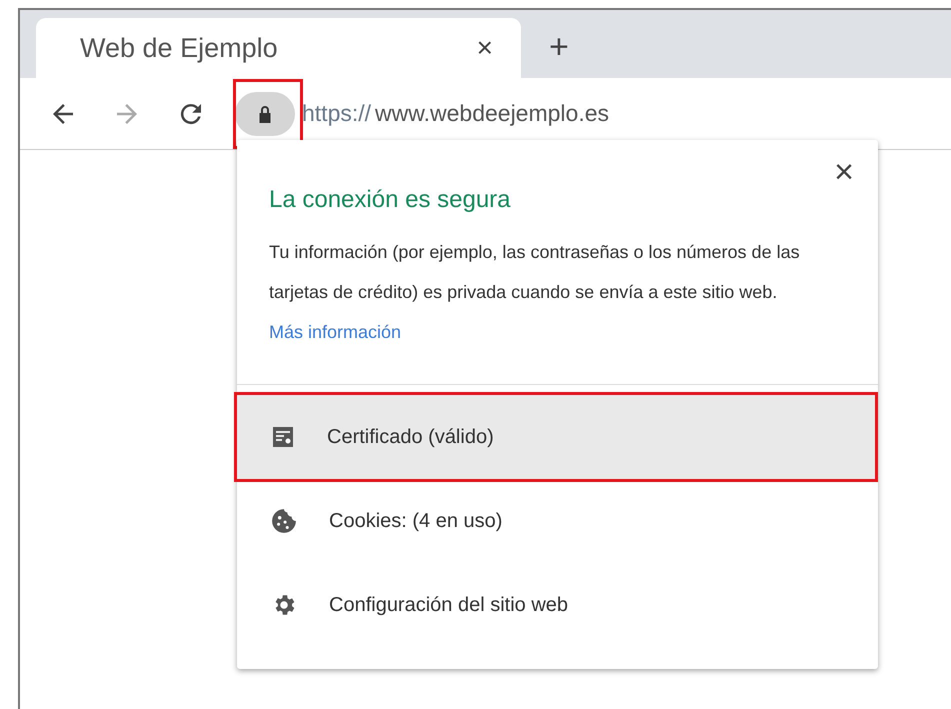 The width and height of the screenshot is (951, 709). What do you see at coordinates (283, 437) in the screenshot?
I see `certificate-icon` at bounding box center [283, 437].